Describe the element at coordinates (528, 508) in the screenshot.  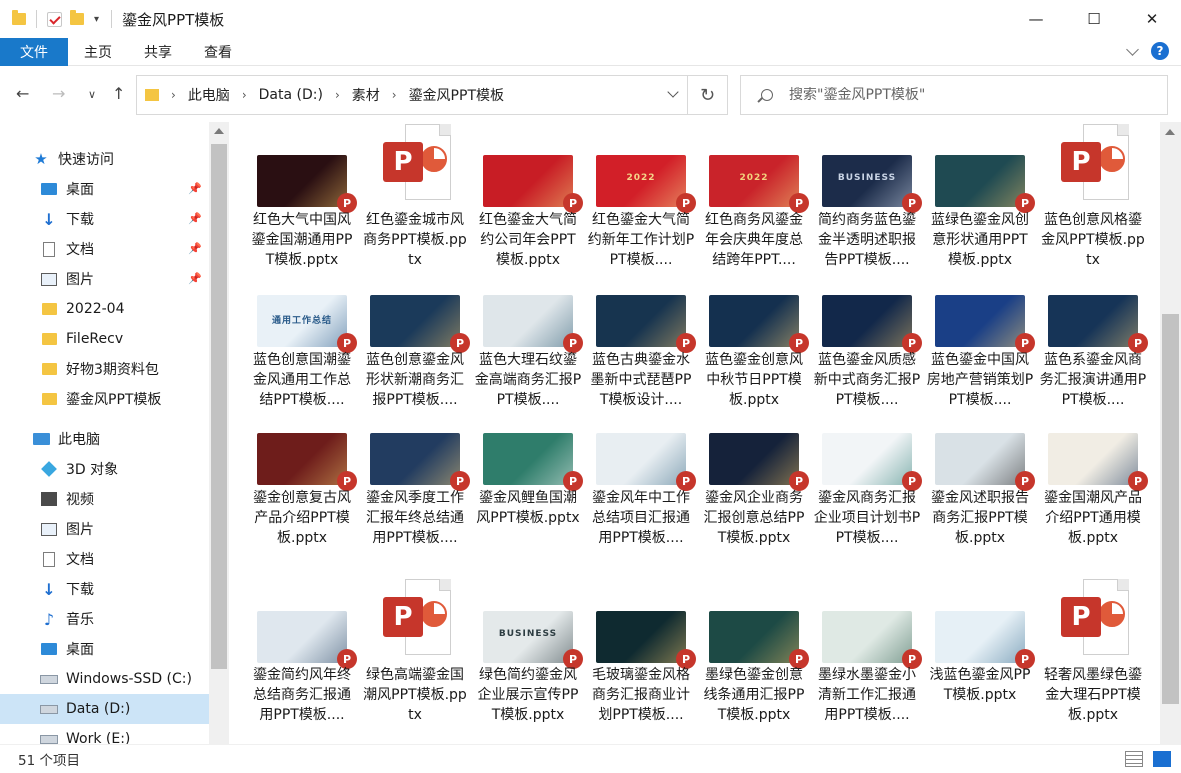
I see `file-item: P 鎏金风鲤鱼国潮风PPT模板.pptx` at that location.